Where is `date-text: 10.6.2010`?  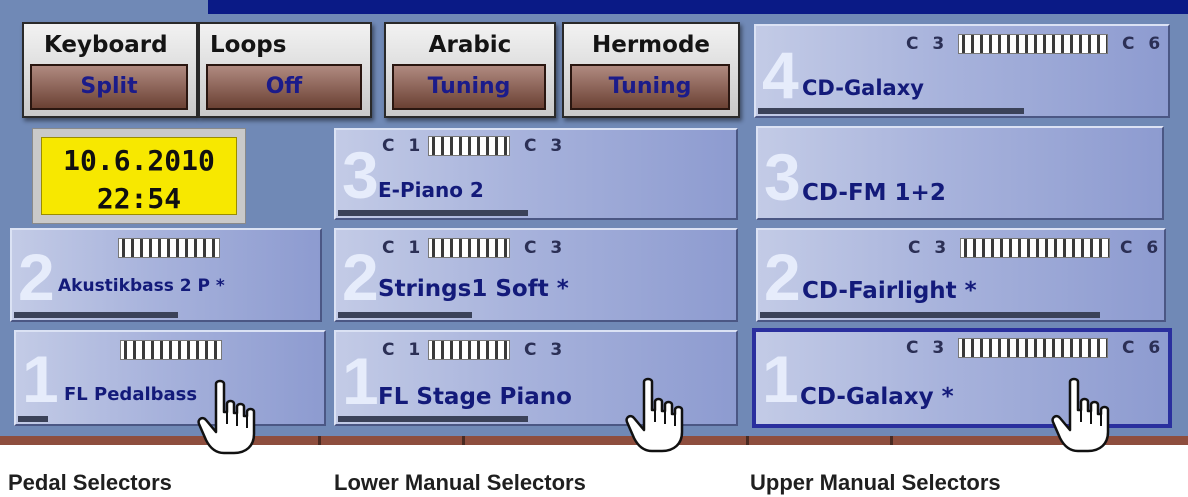
date-text: 10.6.2010 is located at coordinates (139, 160).